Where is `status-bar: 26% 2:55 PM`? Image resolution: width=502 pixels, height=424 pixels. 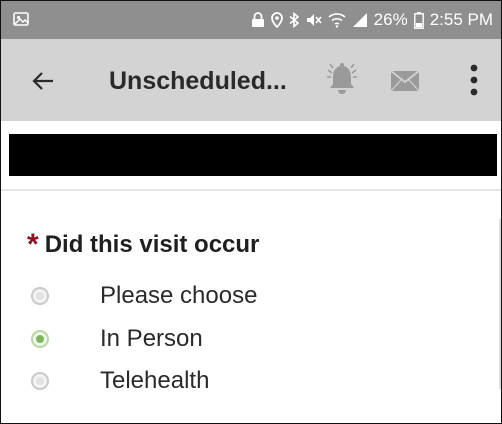
status-bar: 26% 2:55 PM is located at coordinates (251, 20).